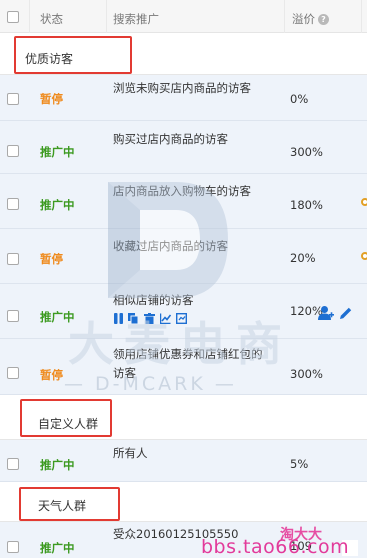  I want to click on crowd-name: 店内商品放入购物车的访客, so click(182, 191).